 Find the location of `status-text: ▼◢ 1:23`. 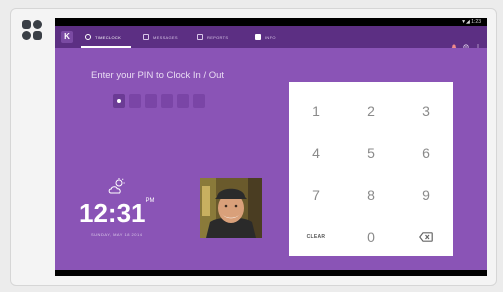

status-text: ▼◢ 1:23 is located at coordinates (471, 22).